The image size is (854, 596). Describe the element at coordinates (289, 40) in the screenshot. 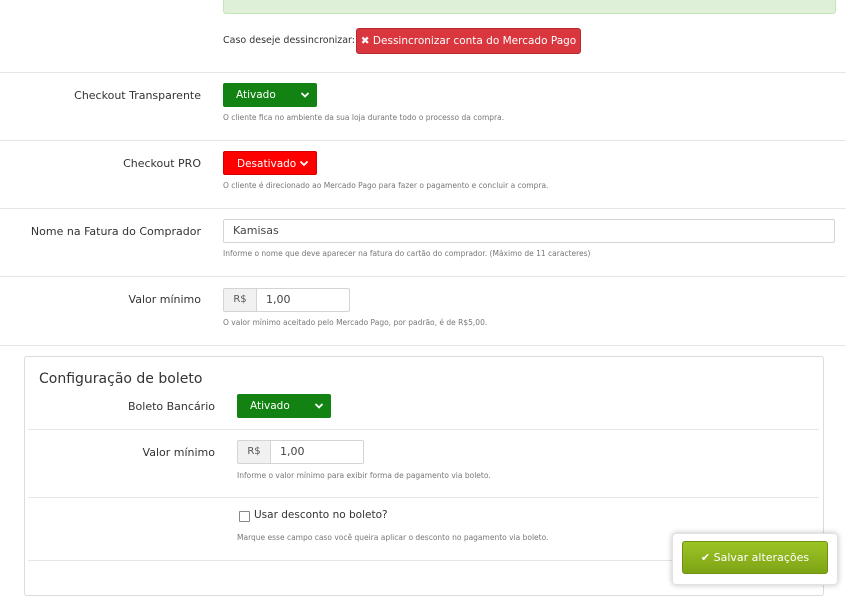

I see `unsync-label: Caso deseje dessincronizar:` at that location.